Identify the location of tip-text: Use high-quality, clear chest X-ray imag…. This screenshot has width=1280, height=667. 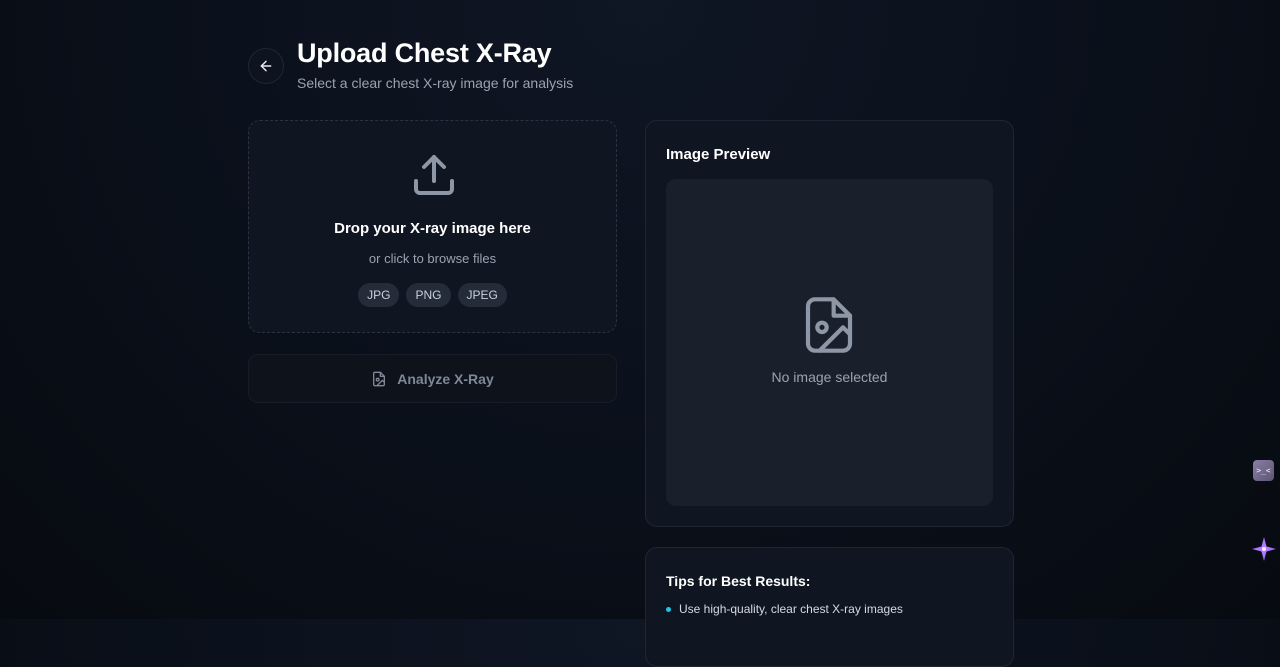
(791, 609).